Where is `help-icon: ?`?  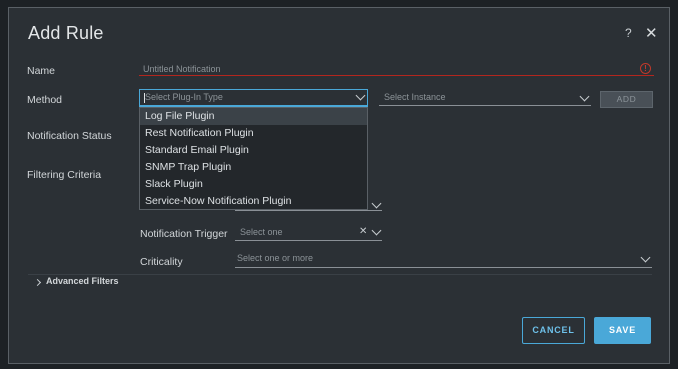
help-icon: ? is located at coordinates (628, 33).